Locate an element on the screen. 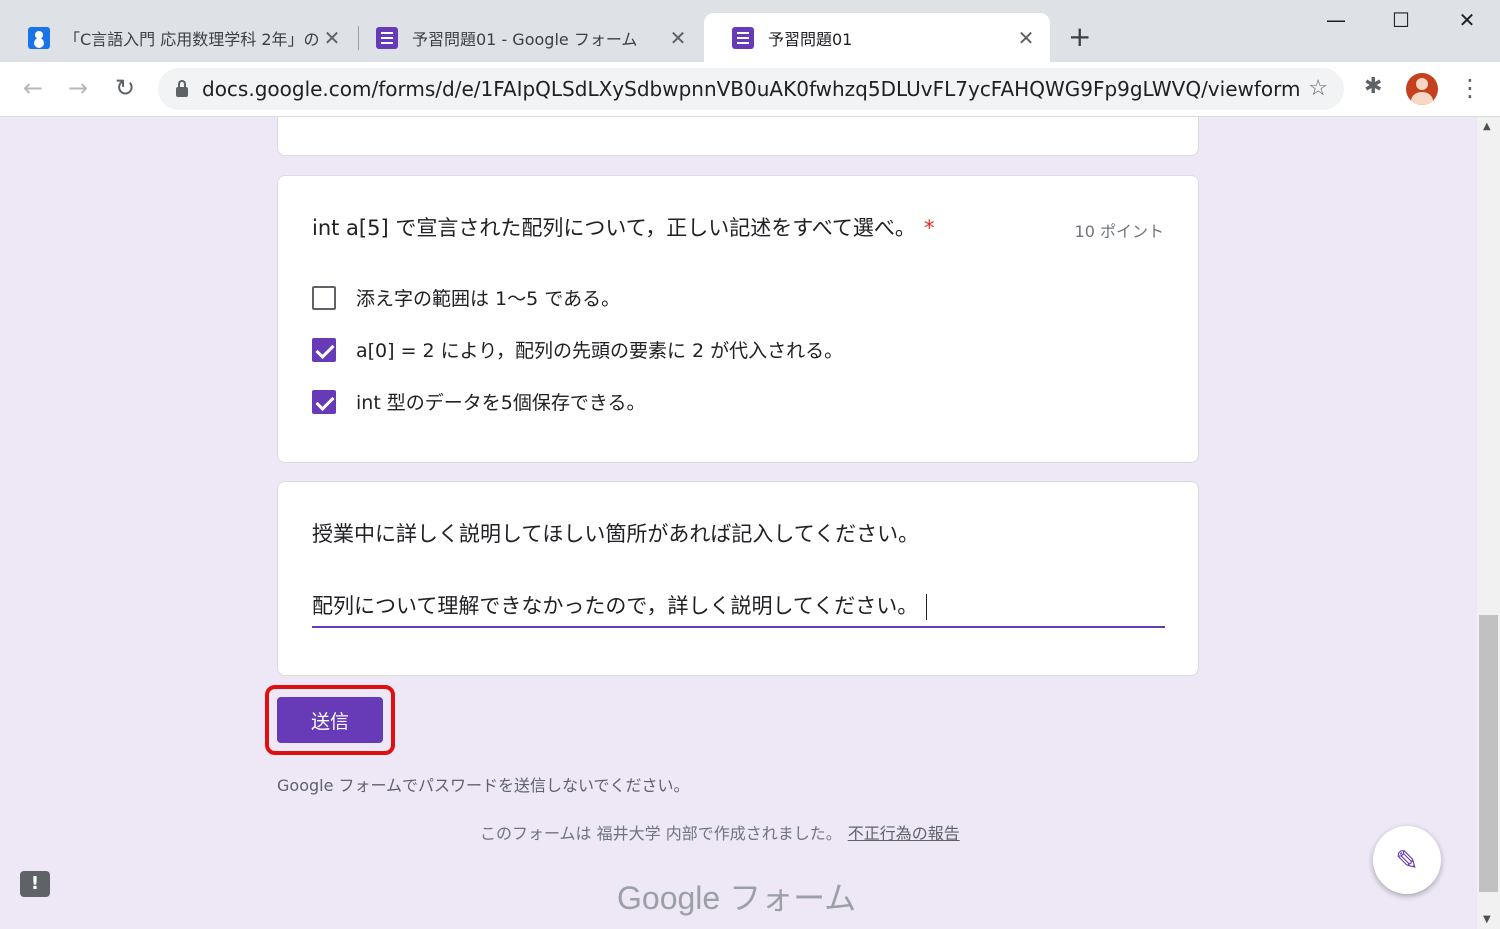 This screenshot has width=1500, height=929. tab-title: 予習問題01 - Google フォーム is located at coordinates (525, 39).